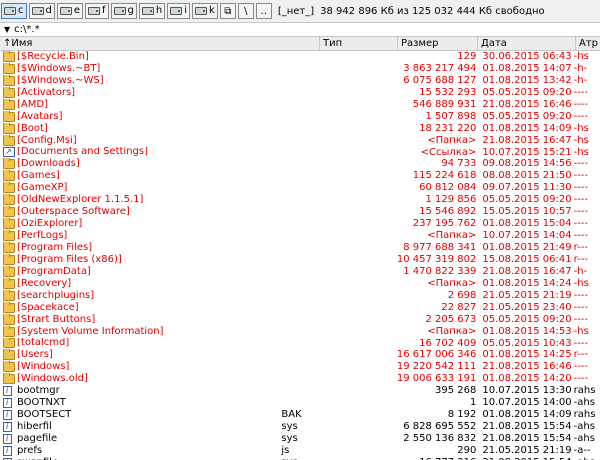 This screenshot has width=600, height=460. I want to click on attr-cell: r---, so click(580, 259).